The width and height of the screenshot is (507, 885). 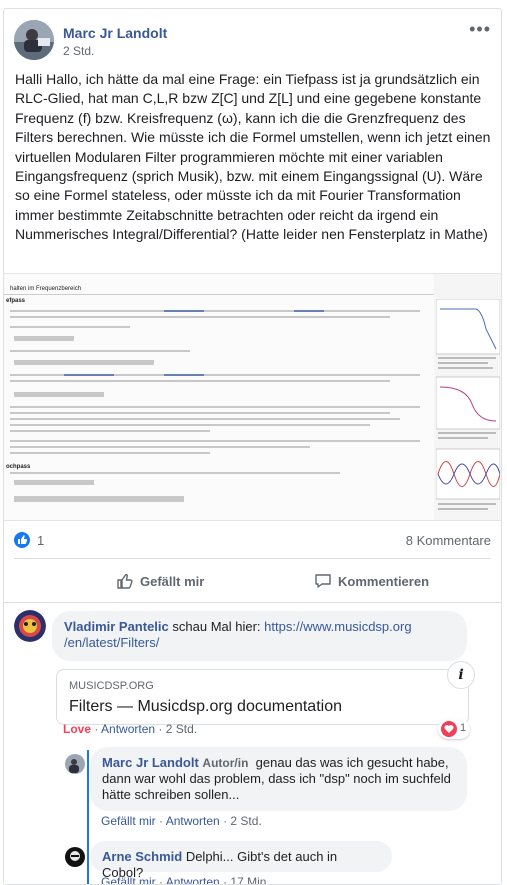 I want to click on reply-button: Antworten, so click(x=128, y=729).